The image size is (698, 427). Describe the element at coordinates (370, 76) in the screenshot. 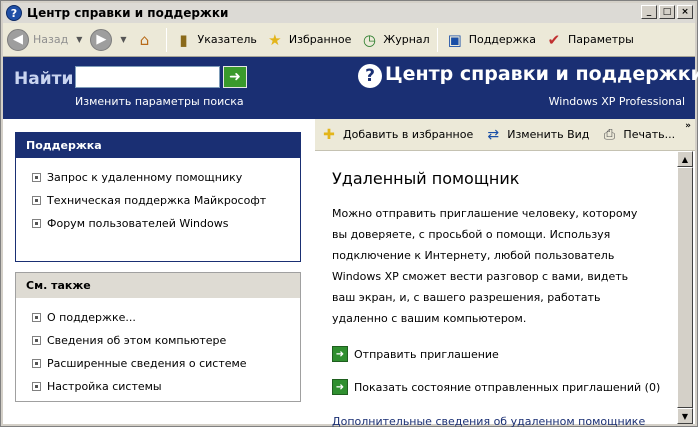

I see `help-logo-icon: ?` at that location.